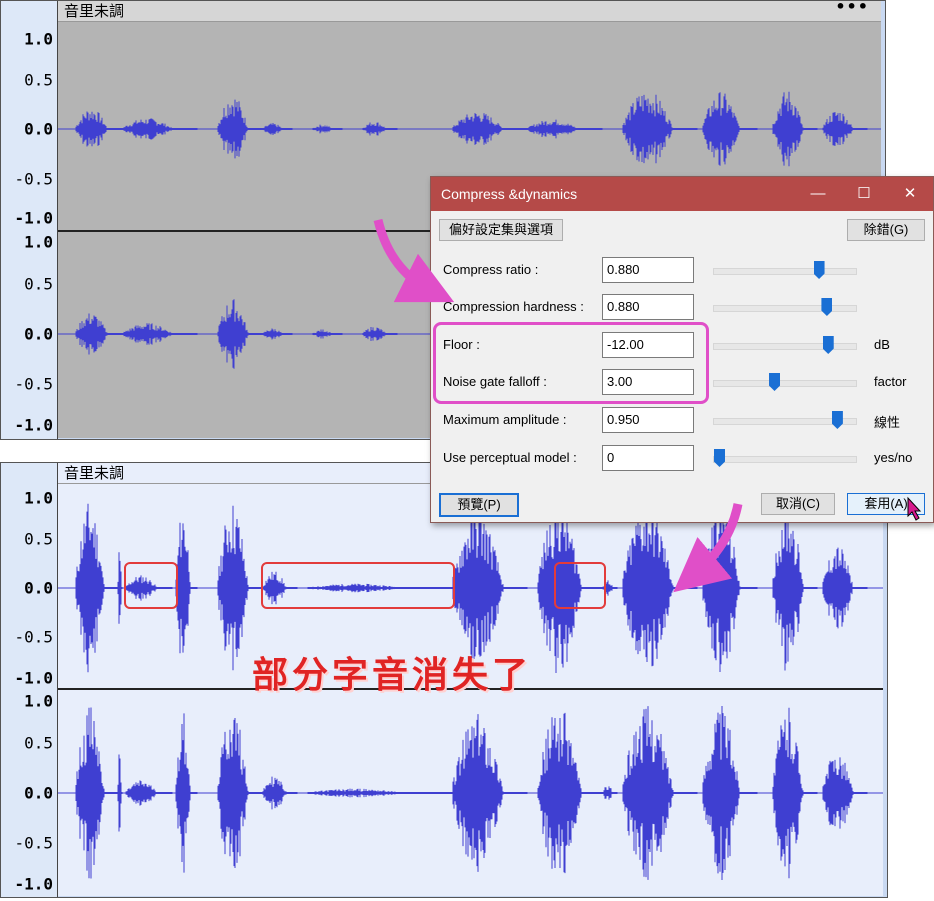 This screenshot has width=934, height=901. Describe the element at coordinates (785, 307) in the screenshot. I see `compression-hardness-slider` at that location.